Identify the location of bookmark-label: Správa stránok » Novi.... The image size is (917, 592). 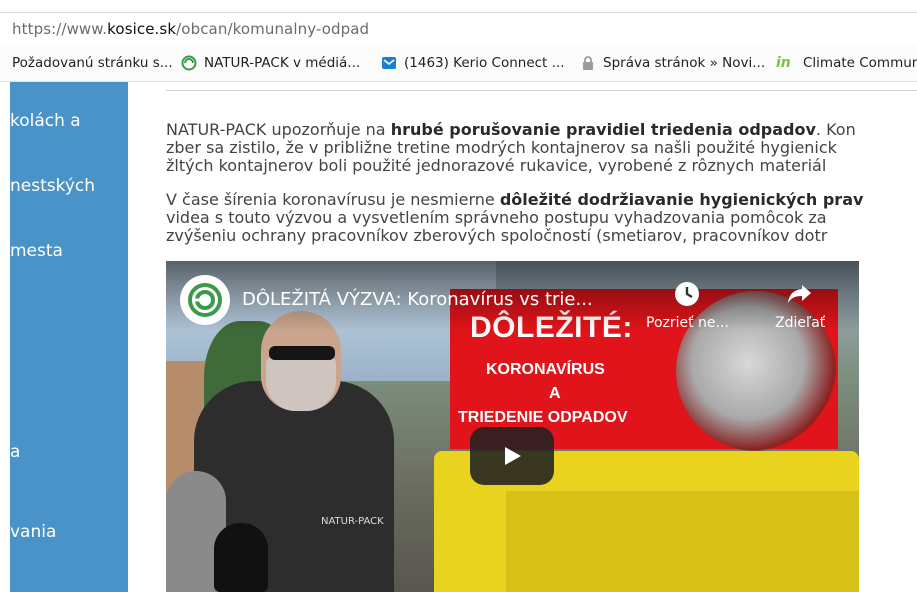
(684, 63).